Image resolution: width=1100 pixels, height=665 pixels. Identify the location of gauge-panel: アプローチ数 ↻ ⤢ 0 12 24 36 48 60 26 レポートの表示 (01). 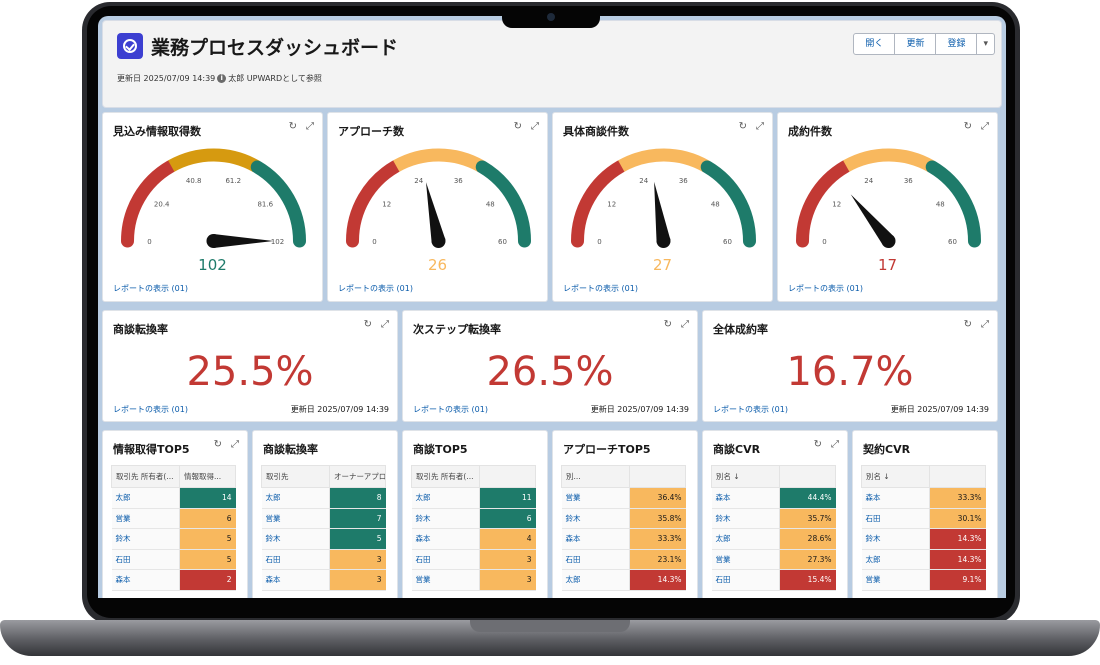
(437, 207).